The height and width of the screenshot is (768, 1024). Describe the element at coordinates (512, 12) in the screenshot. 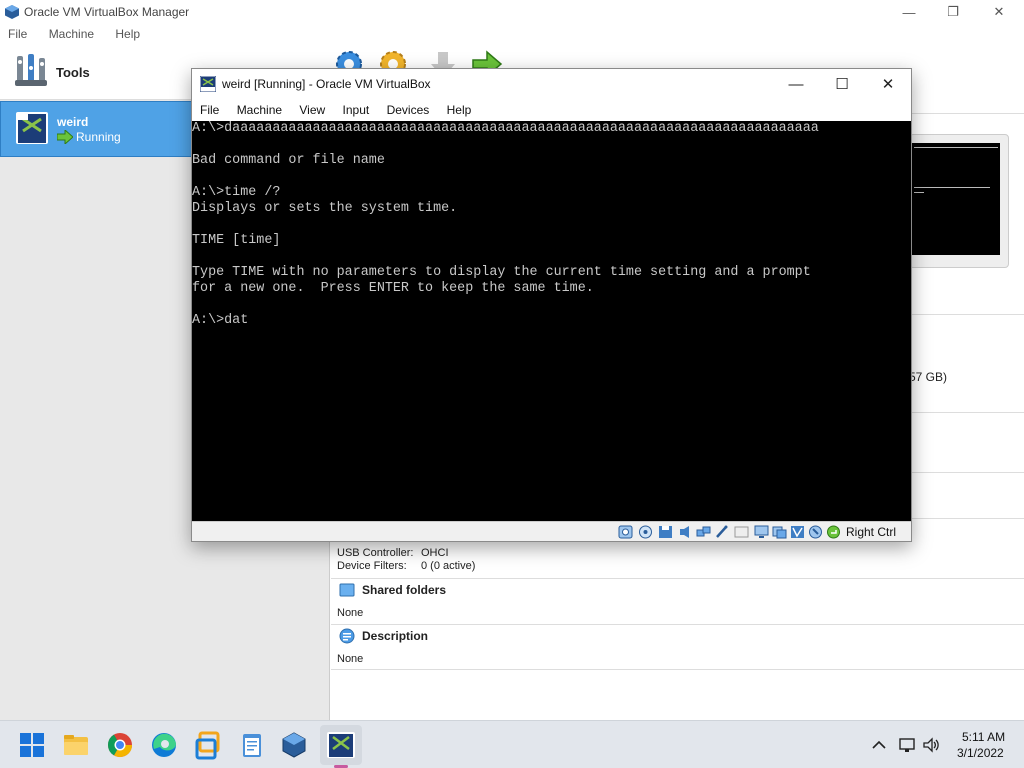

I see `manager-titlebar: Oracle VM VirtualBox Manager — ❐ ✕` at that location.